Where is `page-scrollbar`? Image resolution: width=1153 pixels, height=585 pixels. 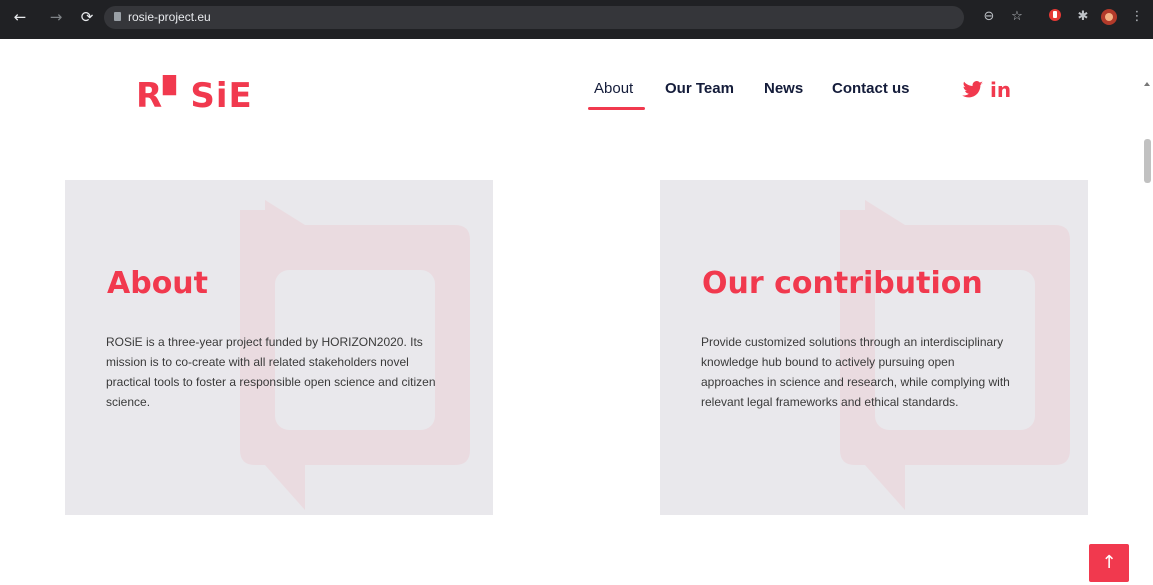
page-scrollbar is located at coordinates (1147, 312).